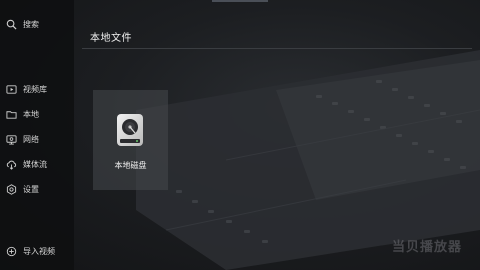  What do you see at coordinates (11, 251) in the screenshot?
I see `add-circle-icon` at bounding box center [11, 251].